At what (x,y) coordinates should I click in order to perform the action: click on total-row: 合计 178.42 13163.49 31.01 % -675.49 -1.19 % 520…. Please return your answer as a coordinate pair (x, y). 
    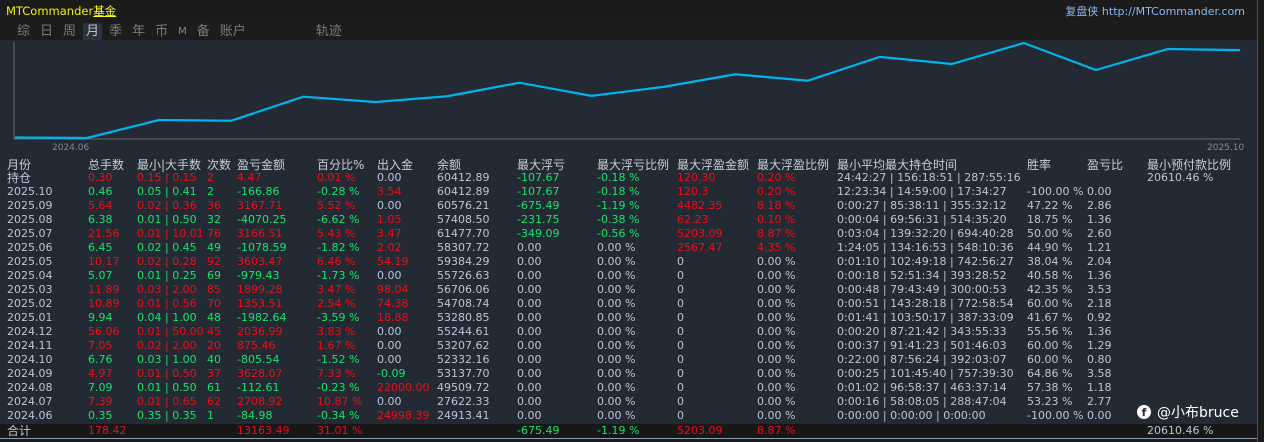
    Looking at the image, I should click on (628, 431).